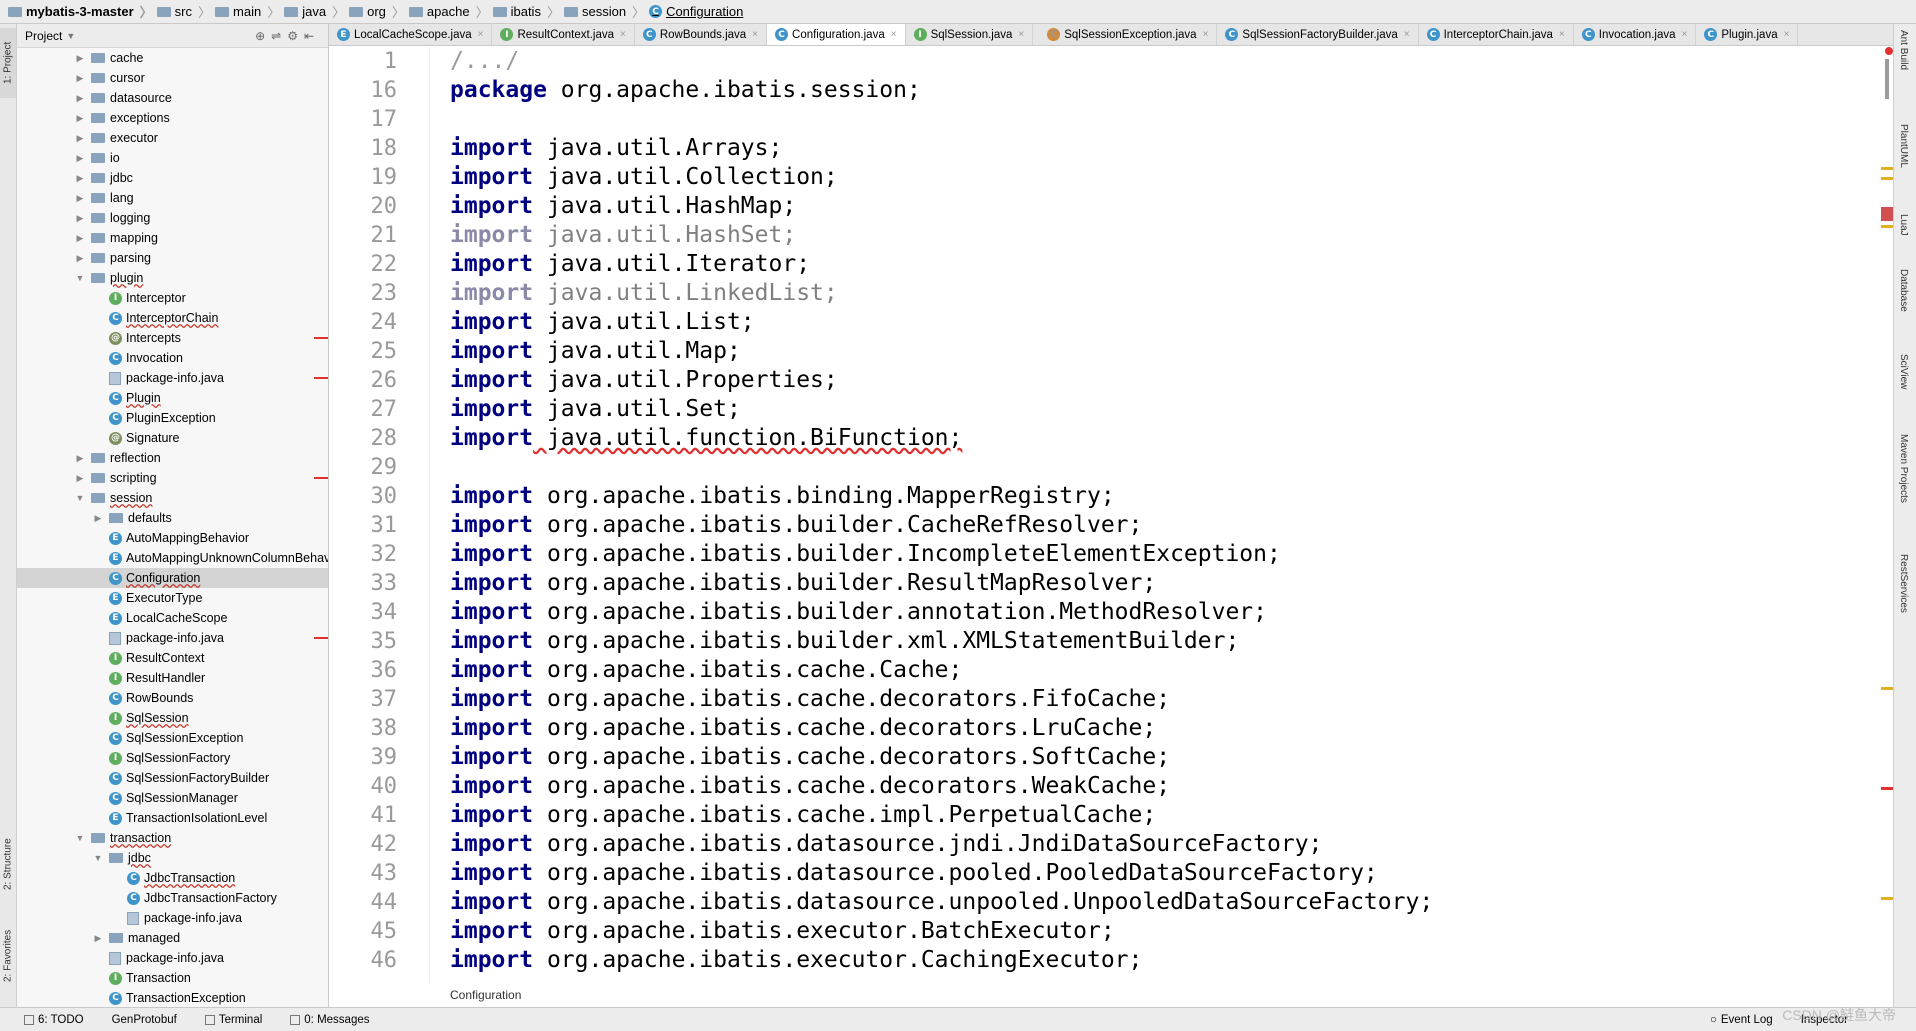 The image size is (1916, 1031). What do you see at coordinates (172, 678) in the screenshot?
I see `tree-item: I ResultHandler` at bounding box center [172, 678].